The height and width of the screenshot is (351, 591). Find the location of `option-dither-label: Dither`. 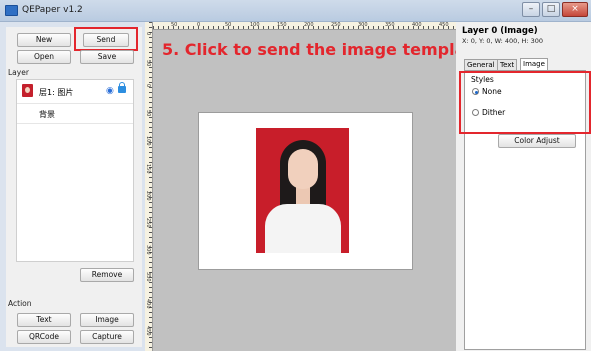

option-dither-label: Dither is located at coordinates (493, 112).